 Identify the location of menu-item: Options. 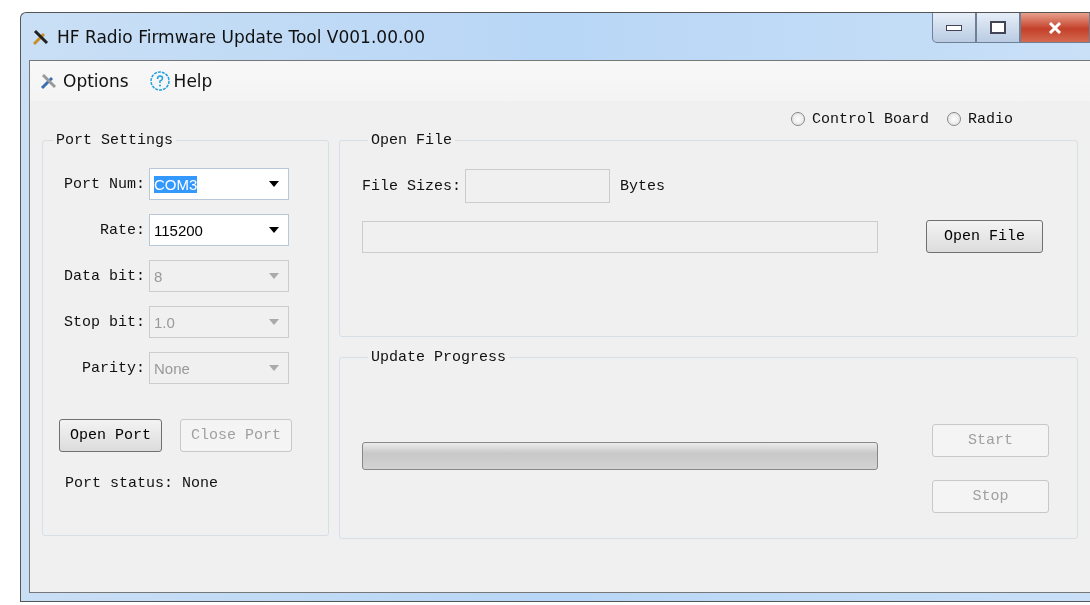
(83, 81).